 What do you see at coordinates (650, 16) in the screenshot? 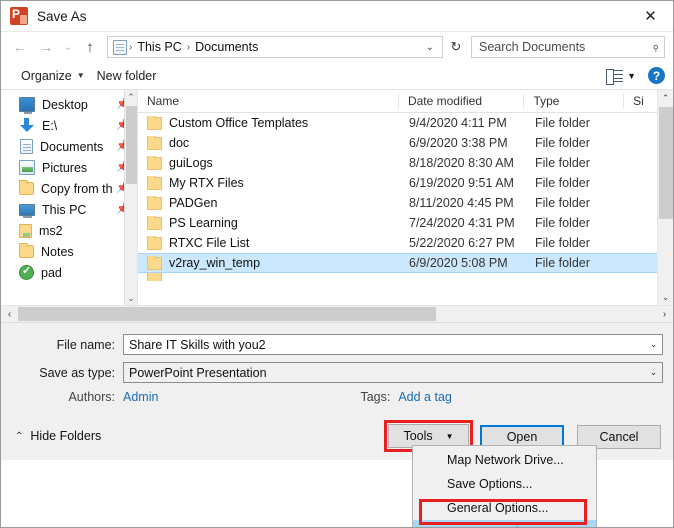
I see `close-icon: ✕` at bounding box center [650, 16].